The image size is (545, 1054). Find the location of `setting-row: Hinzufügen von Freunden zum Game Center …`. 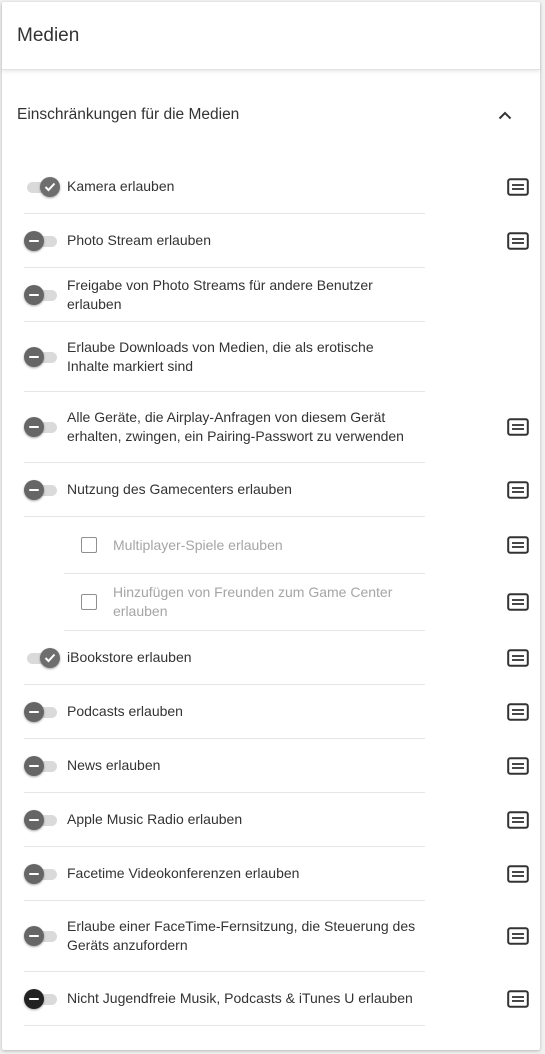

setting-row: Hinzufügen von Freunden zum Game Center … is located at coordinates (296, 602).